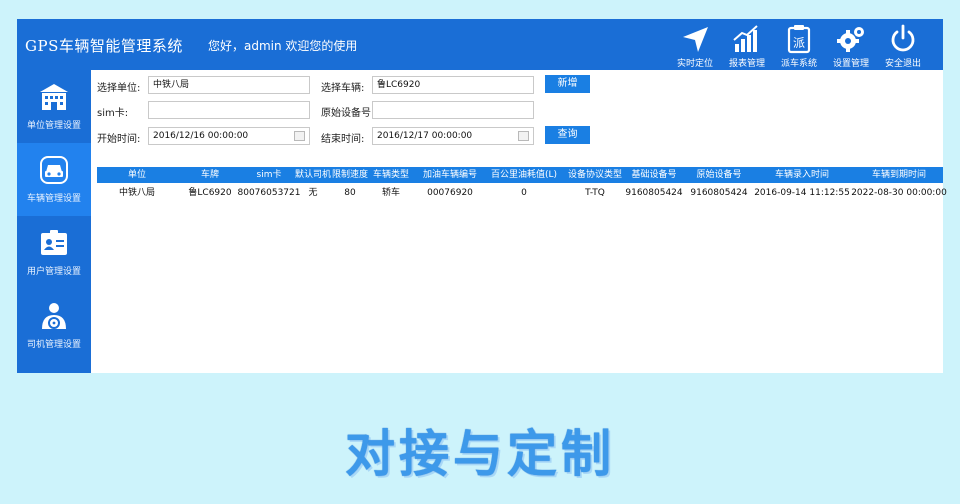  I want to click on driver-icon, so click(54, 316).